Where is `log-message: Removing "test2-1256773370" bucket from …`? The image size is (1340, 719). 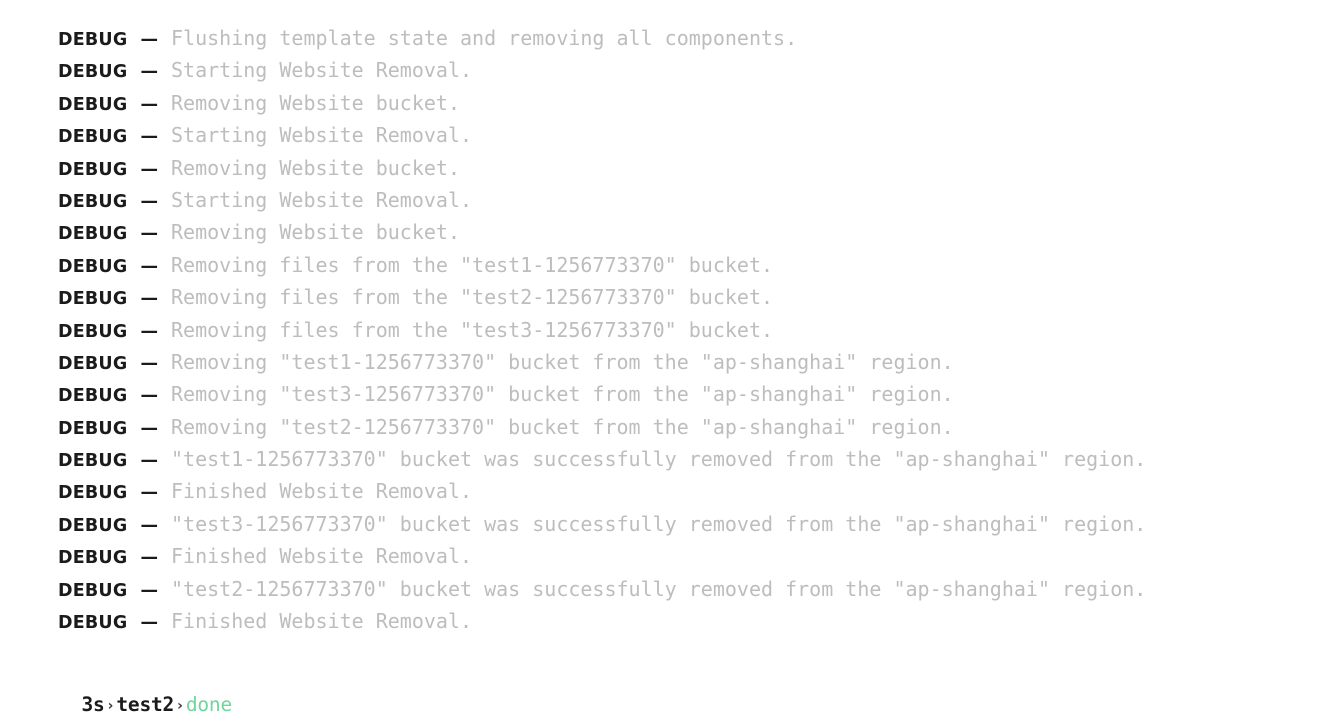 log-message: Removing "test2-1256773370" bucket from … is located at coordinates (562, 426).